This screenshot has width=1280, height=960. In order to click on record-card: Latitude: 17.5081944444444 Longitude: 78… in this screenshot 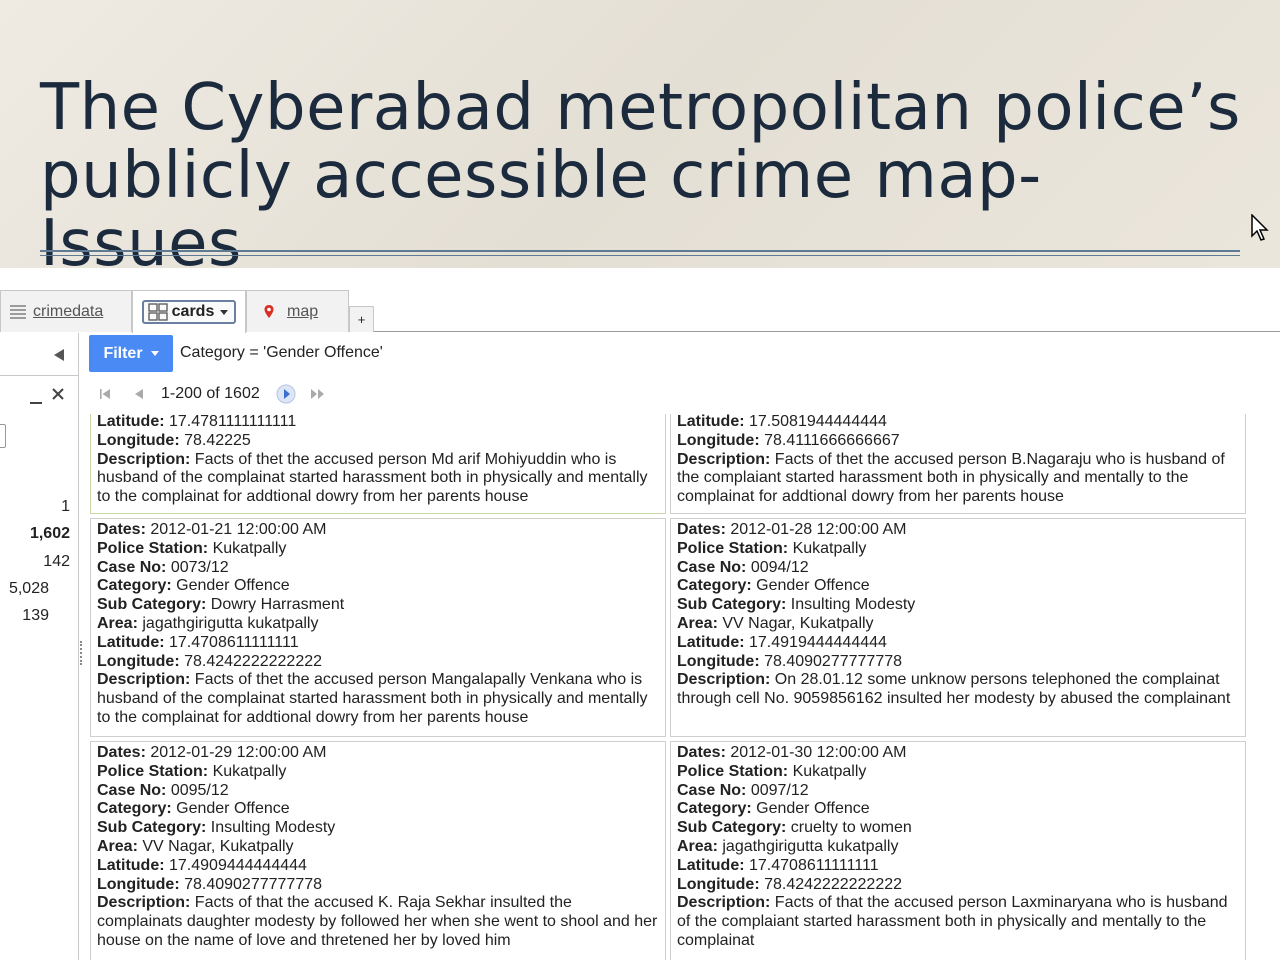, I will do `click(958, 464)`.